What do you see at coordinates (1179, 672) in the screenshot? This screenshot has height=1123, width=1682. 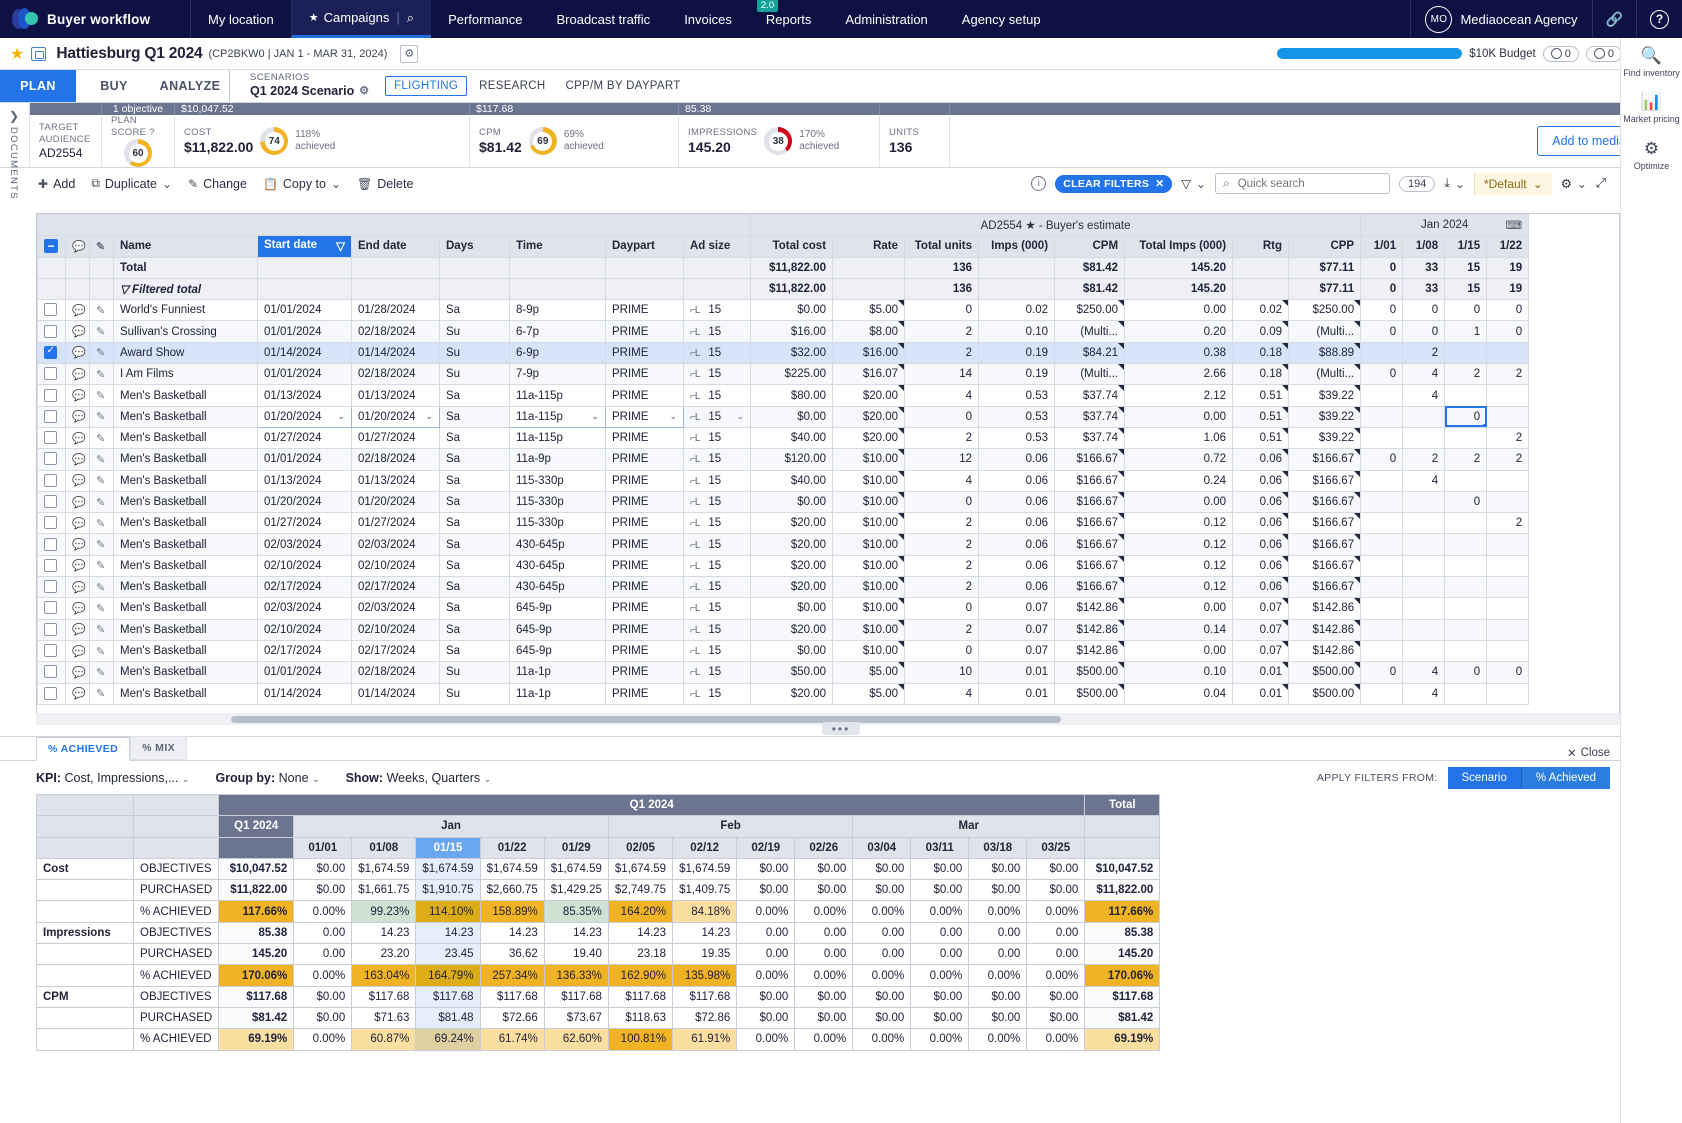 I see `cell-totalimps: 0.10` at bounding box center [1179, 672].